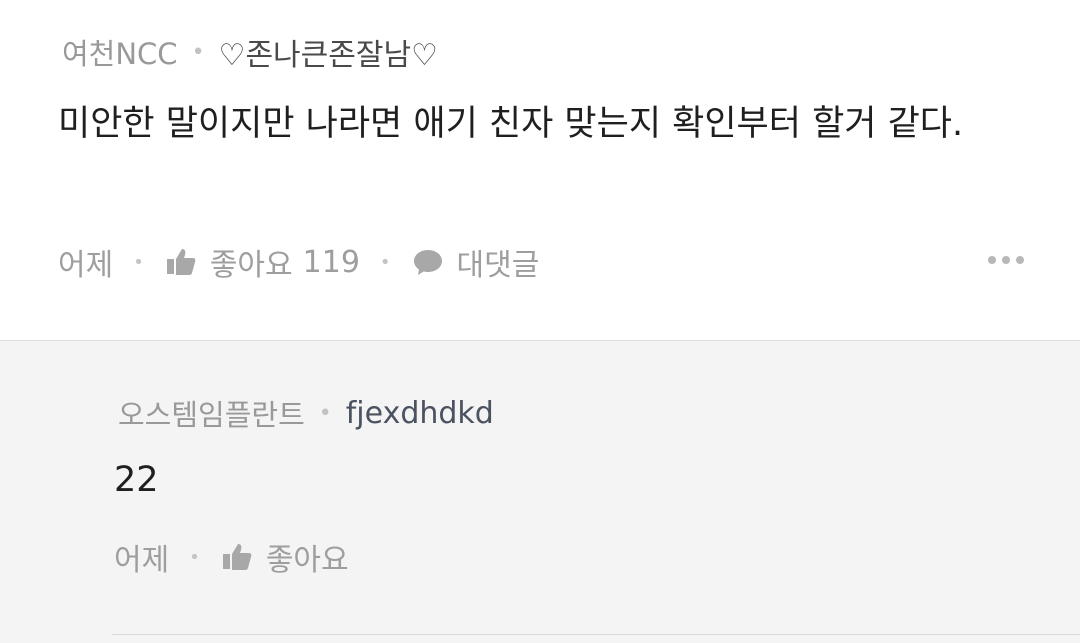 This screenshot has width=1080, height=643. I want to click on comment-meta: 여천NCC • ♡존나큰존잘남♡, so click(250, 52).